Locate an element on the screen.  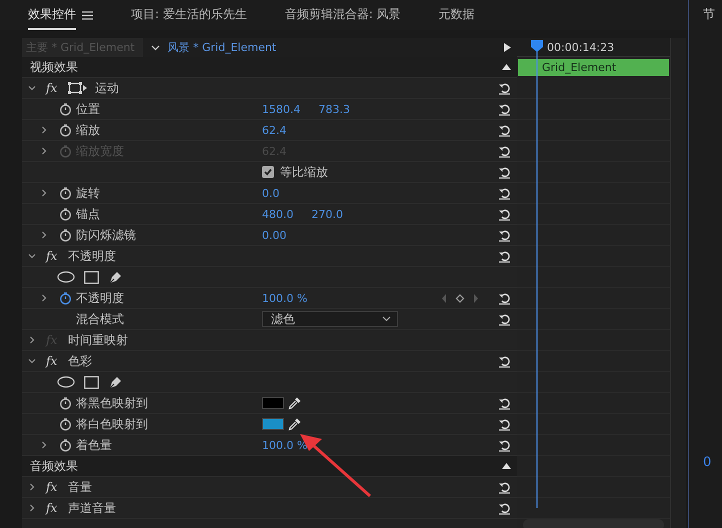
property-name: 将白色映射到 is located at coordinates (112, 424).